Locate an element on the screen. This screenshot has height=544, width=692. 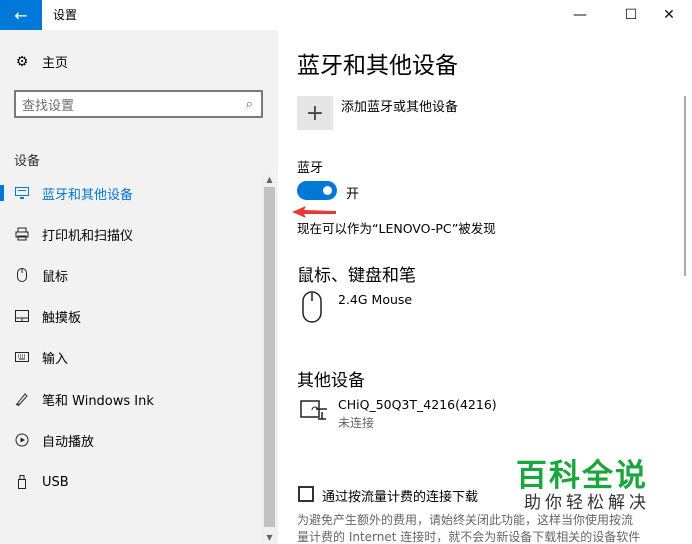
printer-icon is located at coordinates (22, 234).